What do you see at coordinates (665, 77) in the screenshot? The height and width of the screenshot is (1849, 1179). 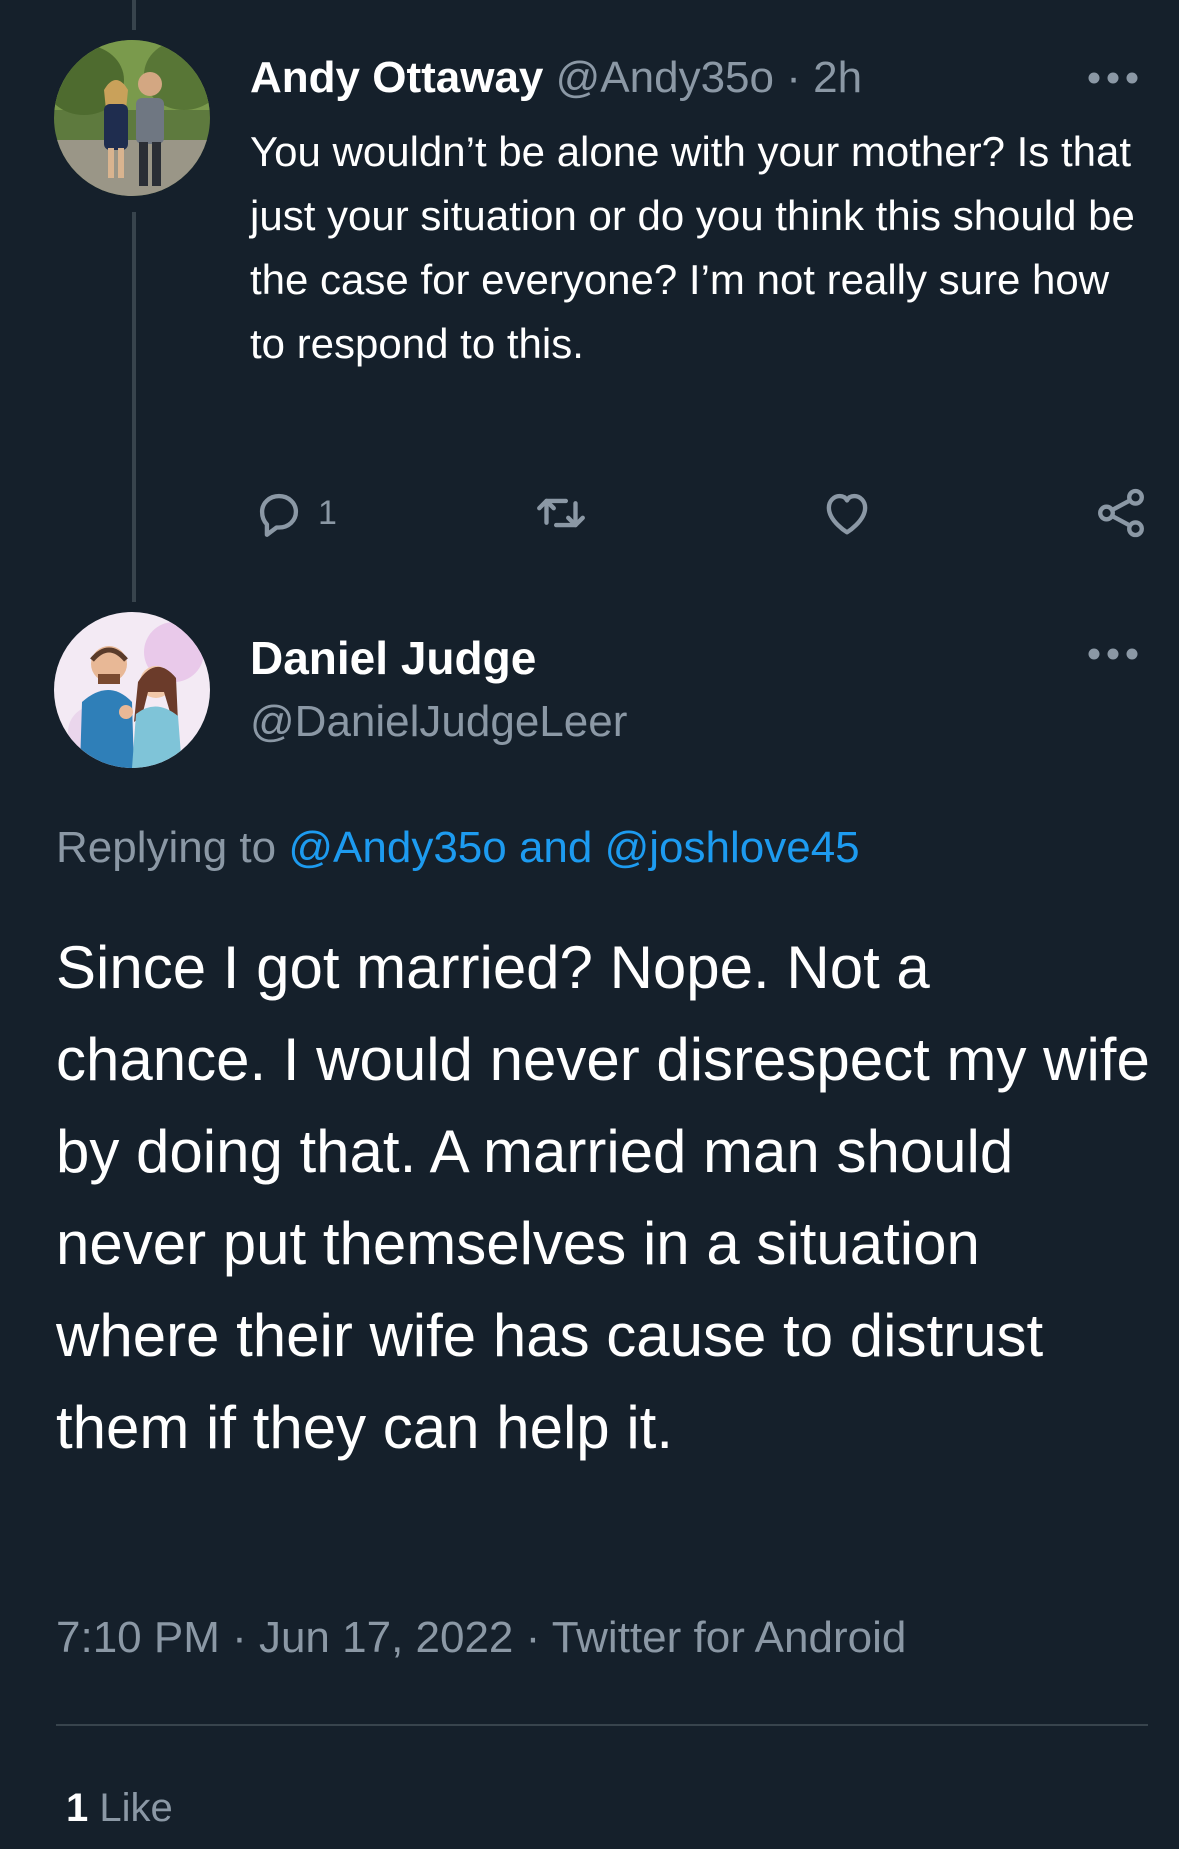 I see `author-handle: @Andy35o` at bounding box center [665, 77].